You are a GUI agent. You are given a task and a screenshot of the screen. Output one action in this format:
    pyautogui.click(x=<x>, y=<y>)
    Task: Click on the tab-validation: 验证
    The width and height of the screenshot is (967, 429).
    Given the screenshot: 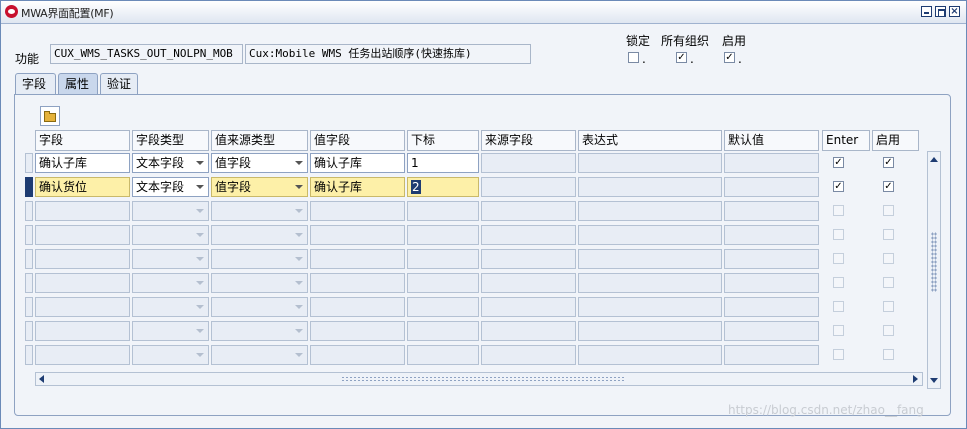 What is the action you would take?
    pyautogui.click(x=119, y=83)
    